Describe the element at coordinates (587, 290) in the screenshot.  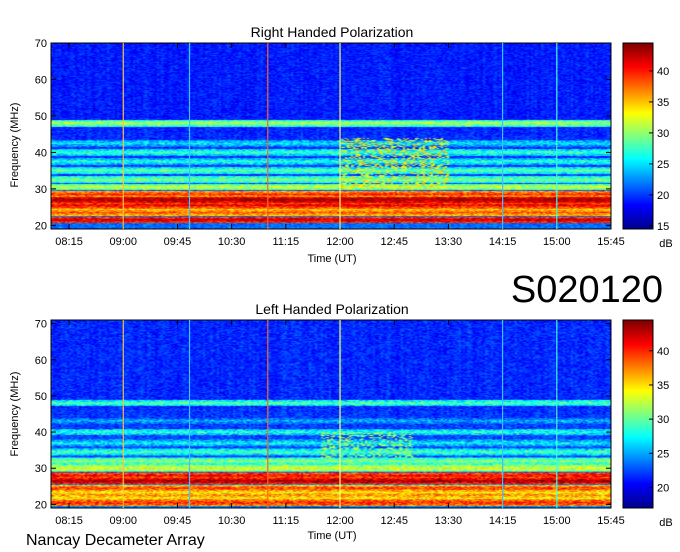
I see `observation-code: S020120` at that location.